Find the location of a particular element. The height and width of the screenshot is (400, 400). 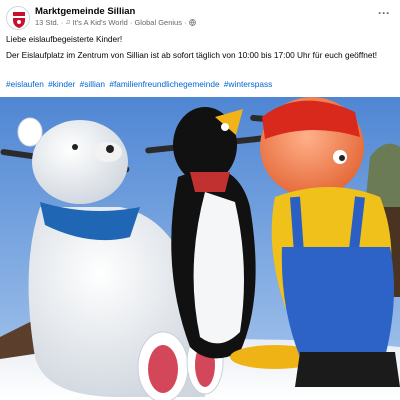

music-title: It's A Kid's World · Global Genius is located at coordinates (127, 22).